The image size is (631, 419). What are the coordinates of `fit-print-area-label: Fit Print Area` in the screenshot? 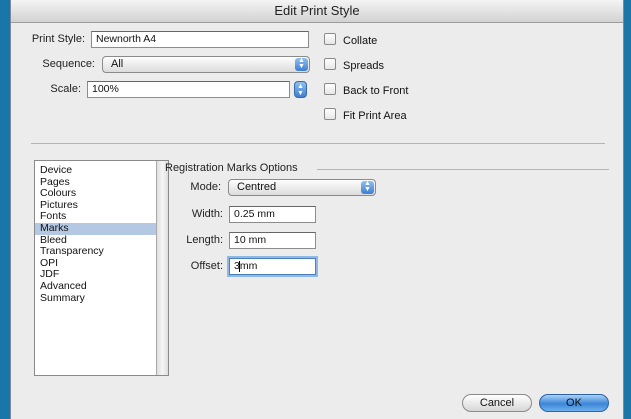 It's located at (375, 116).